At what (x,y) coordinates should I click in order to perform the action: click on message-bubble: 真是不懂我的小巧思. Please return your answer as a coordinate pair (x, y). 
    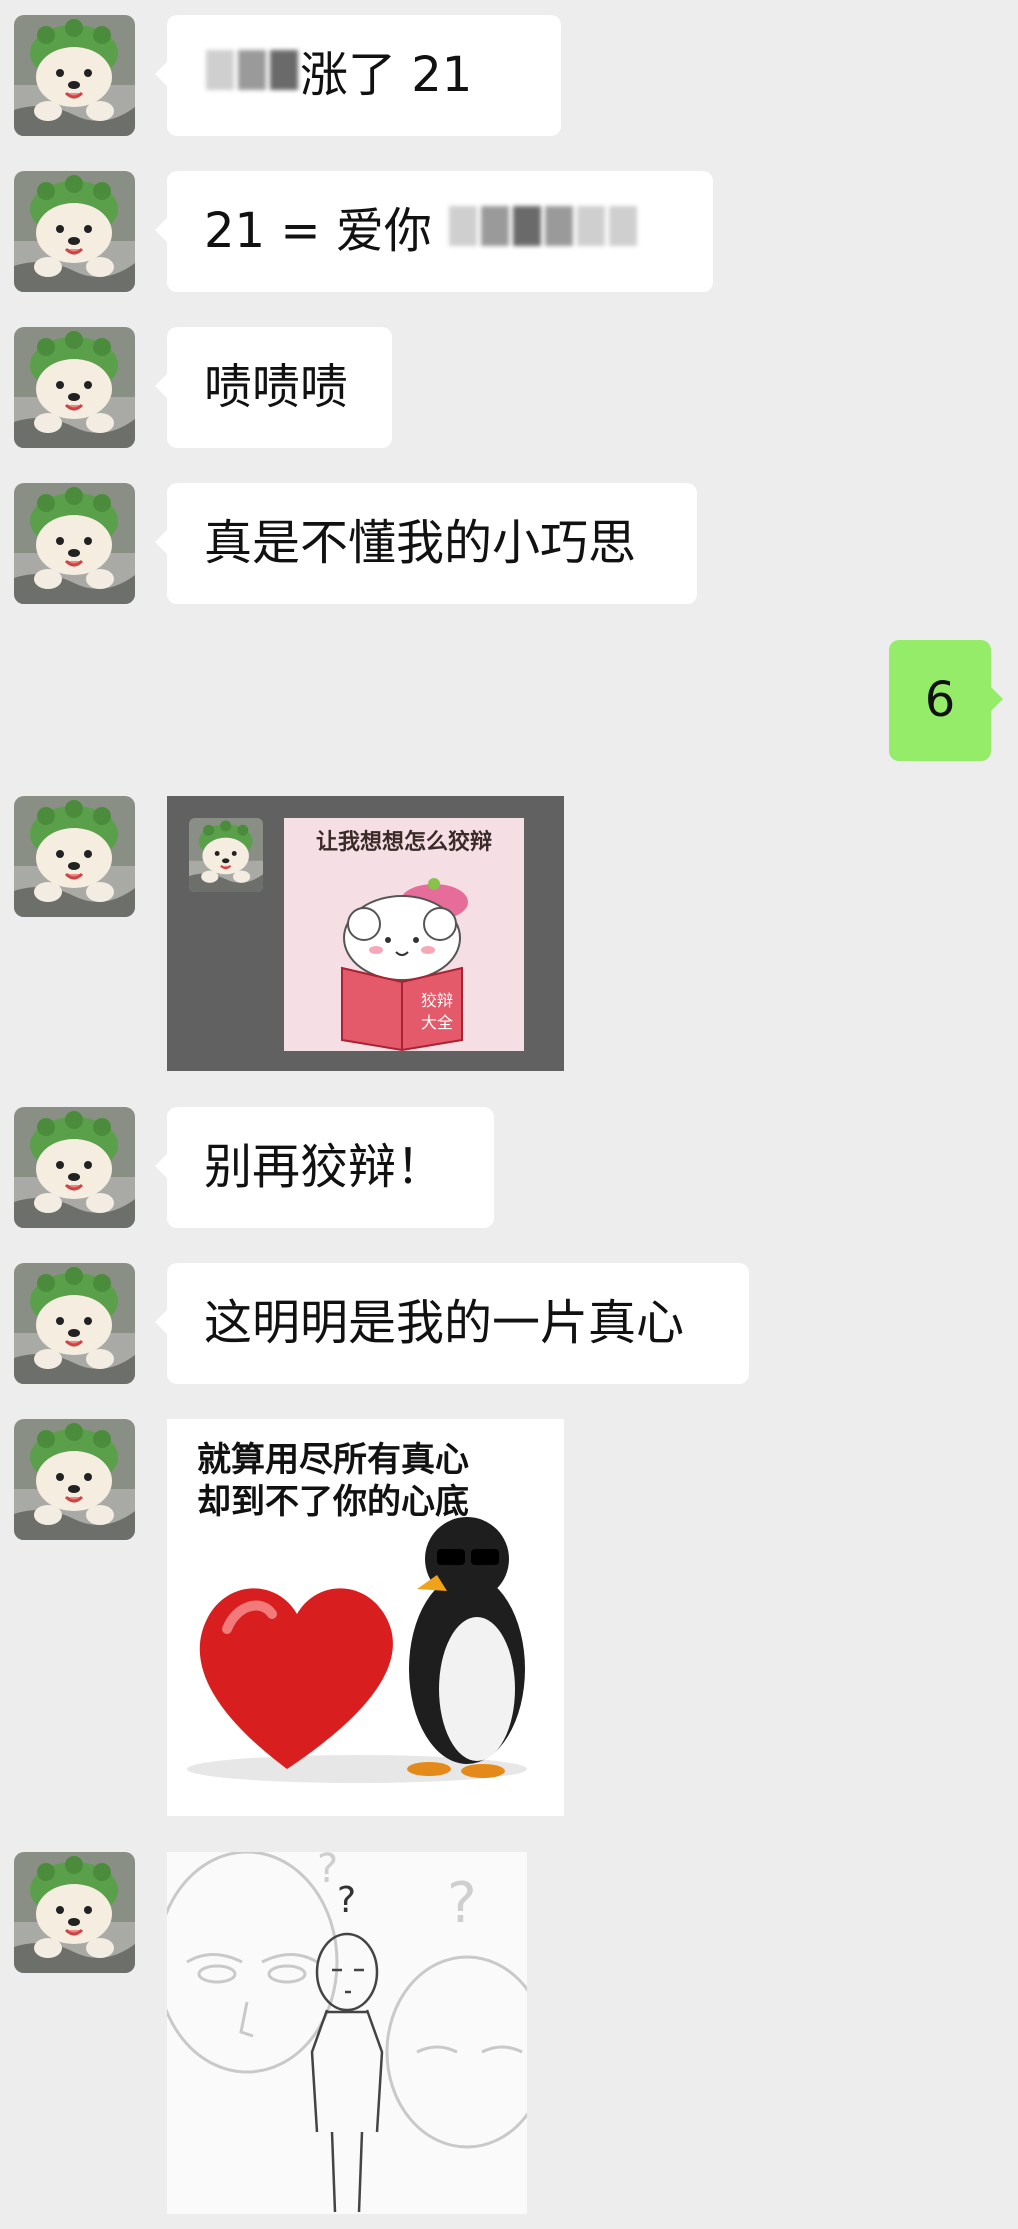
    Looking at the image, I should click on (426, 543).